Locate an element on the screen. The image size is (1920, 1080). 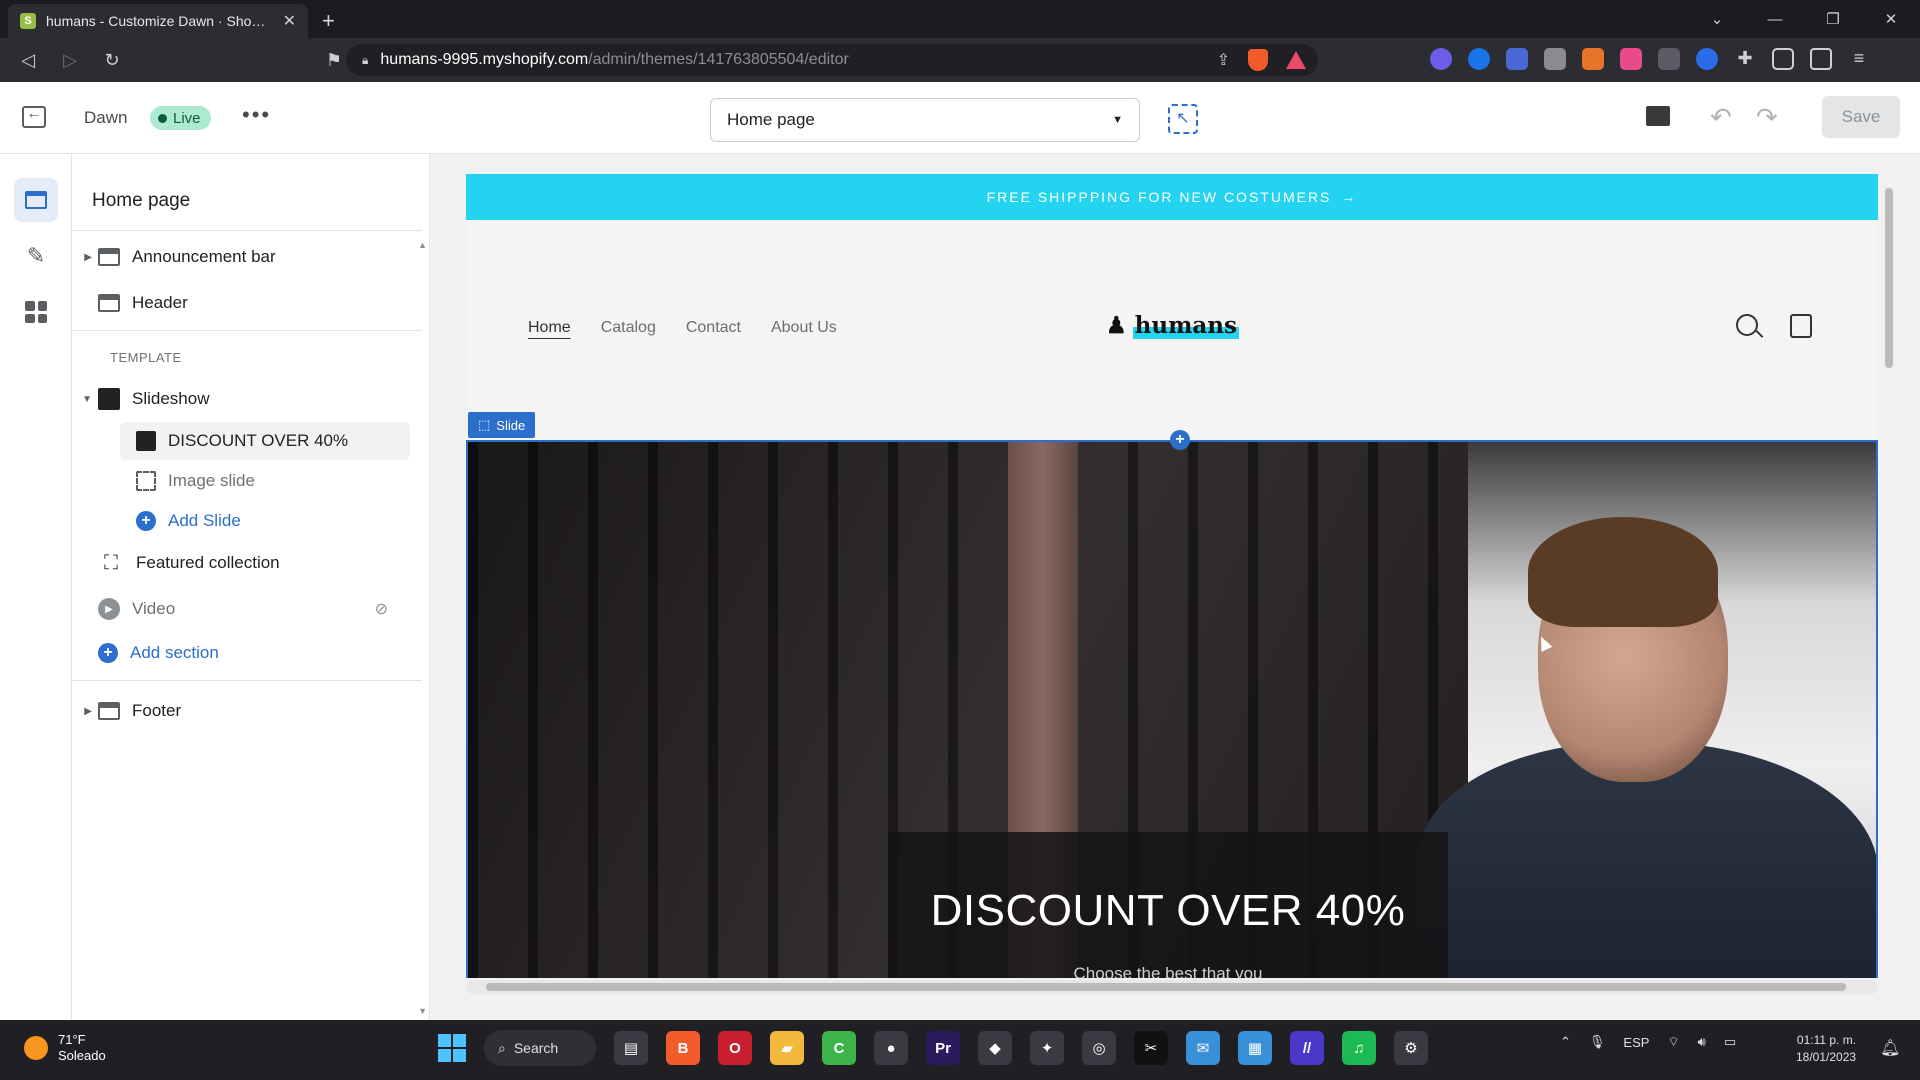
close-tab-icon: ✕ is located at coordinates (289, 21).